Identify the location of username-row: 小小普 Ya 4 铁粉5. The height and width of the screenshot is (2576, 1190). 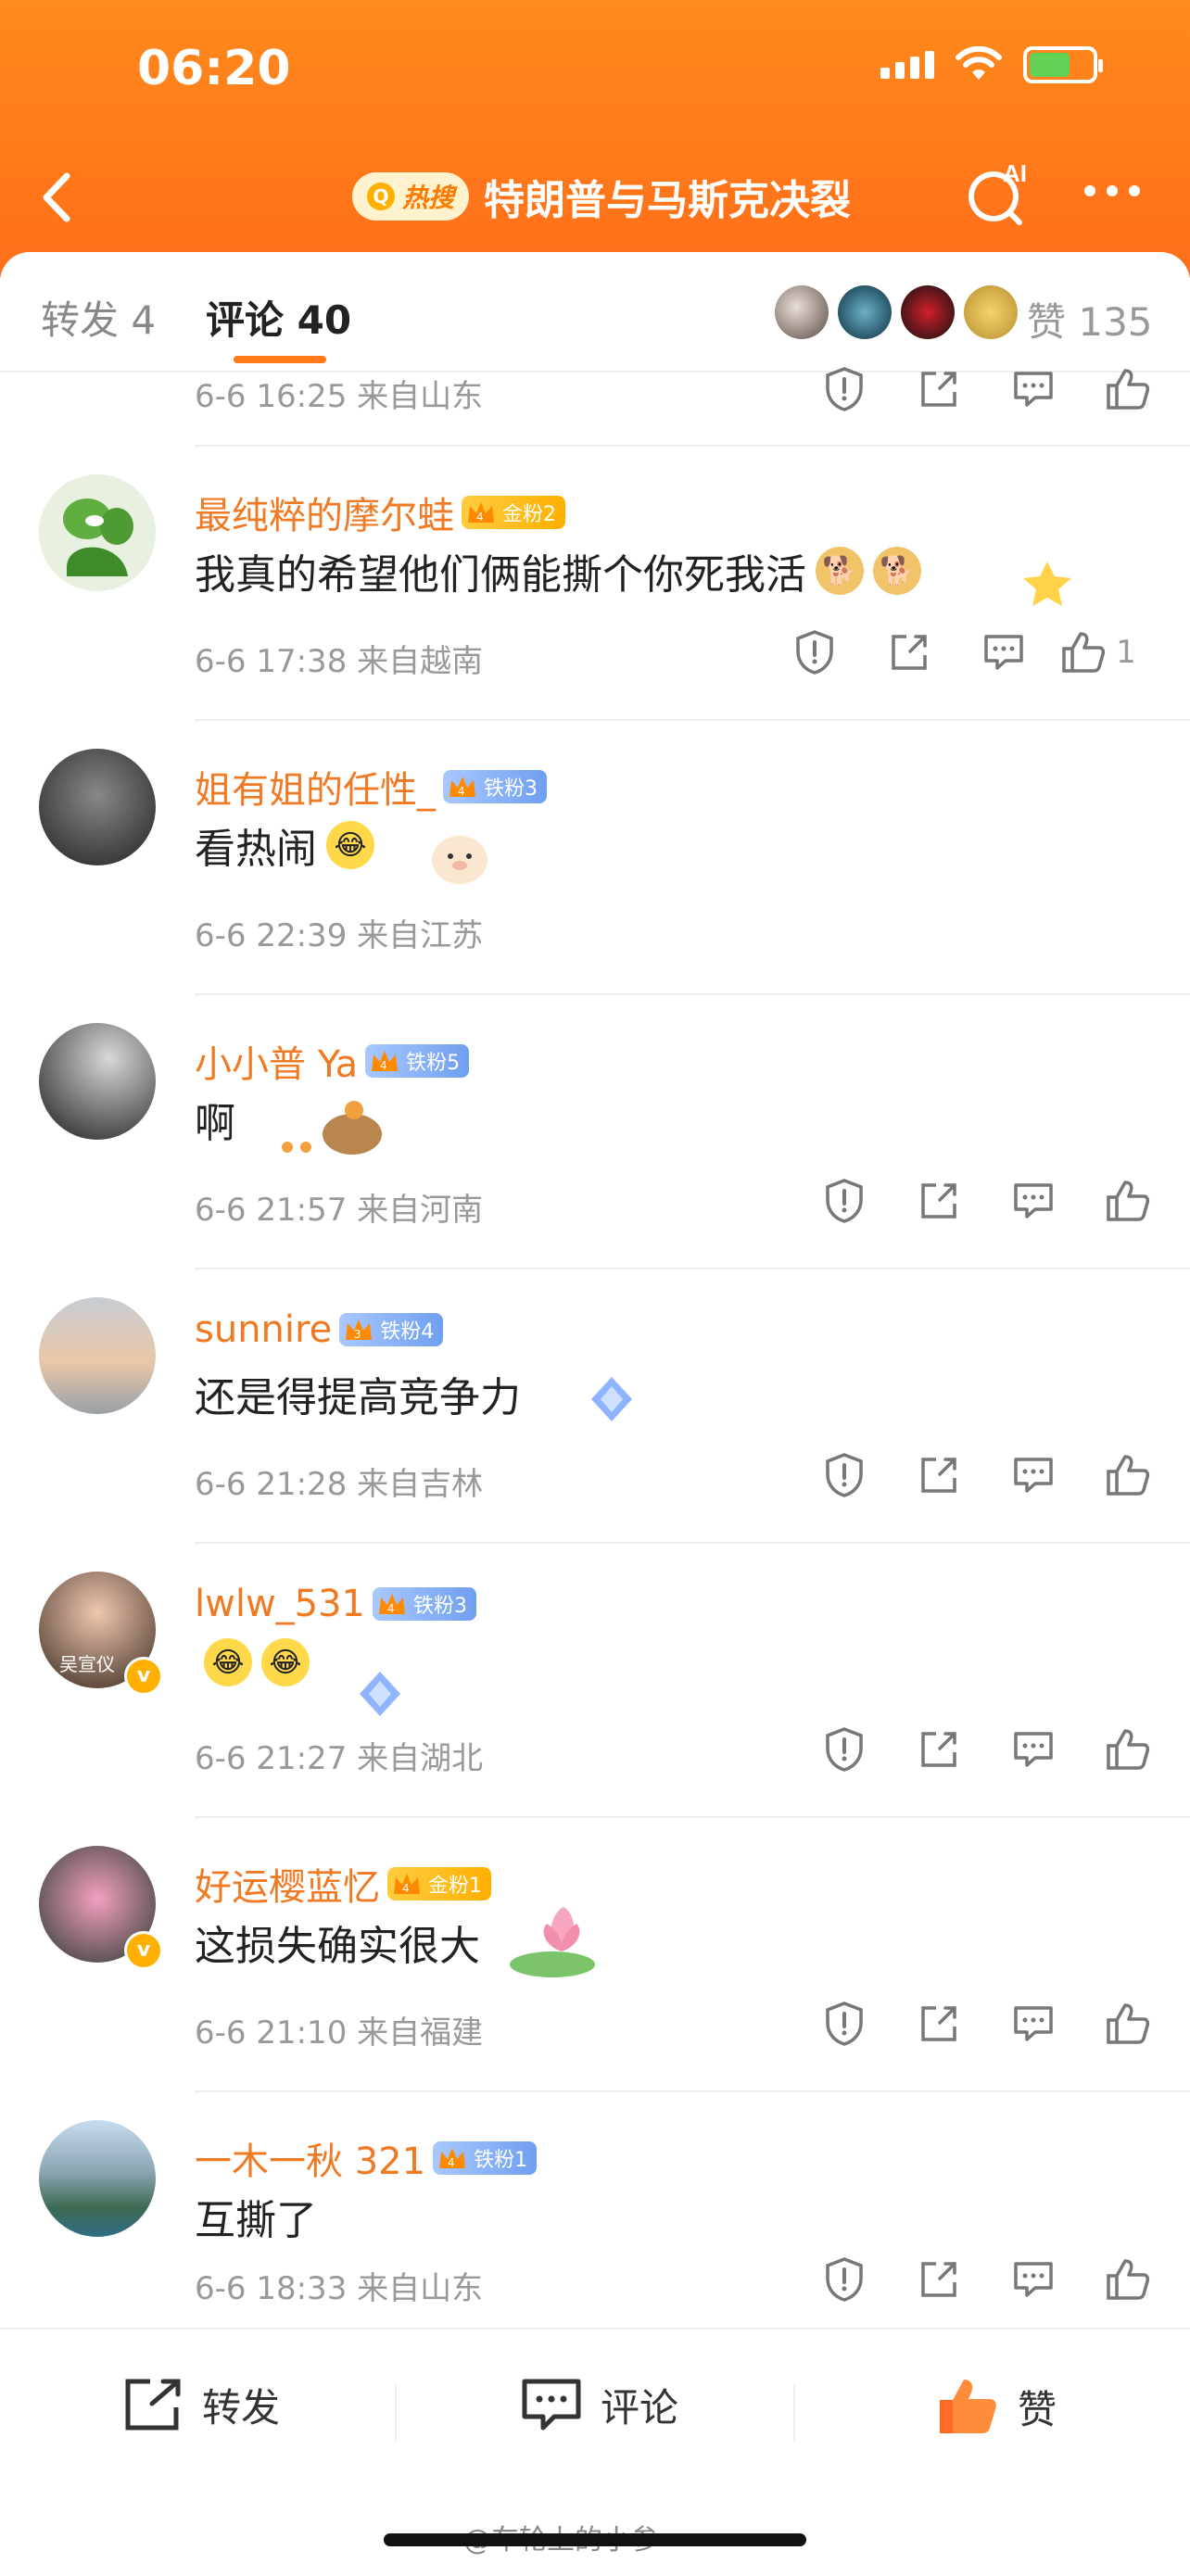
(332, 1061).